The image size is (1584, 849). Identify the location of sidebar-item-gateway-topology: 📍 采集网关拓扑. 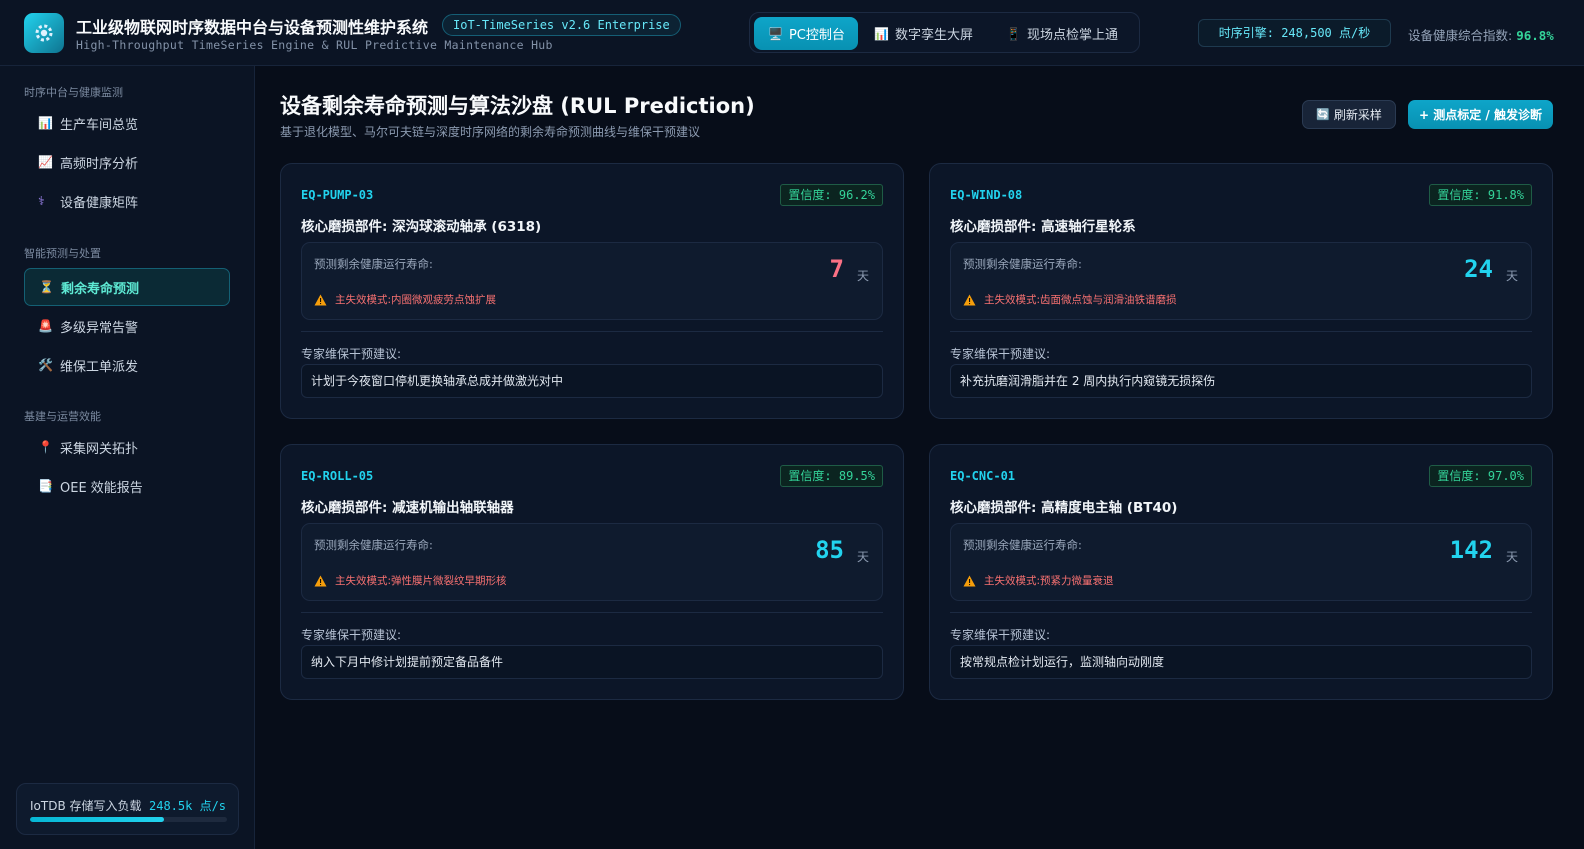
(127, 447).